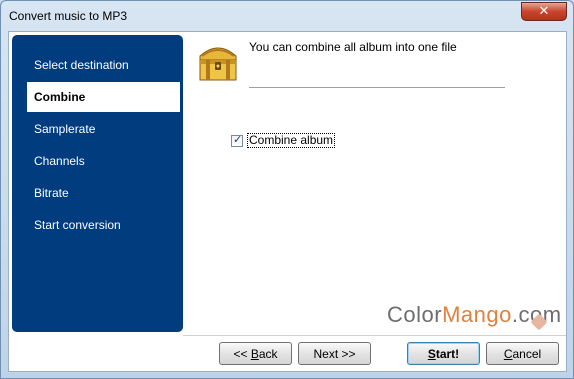 The image size is (574, 379). What do you see at coordinates (97, 161) in the screenshot?
I see `step-channels: Channels` at bounding box center [97, 161].